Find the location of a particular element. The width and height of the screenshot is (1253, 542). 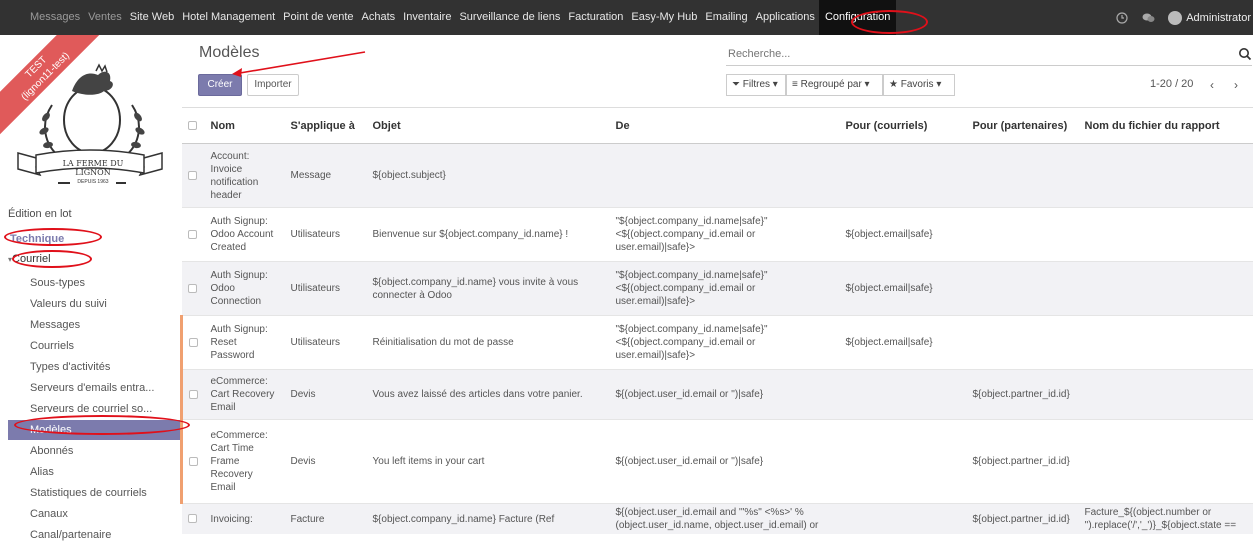

systray: Administrator is located at coordinates (1184, 17).